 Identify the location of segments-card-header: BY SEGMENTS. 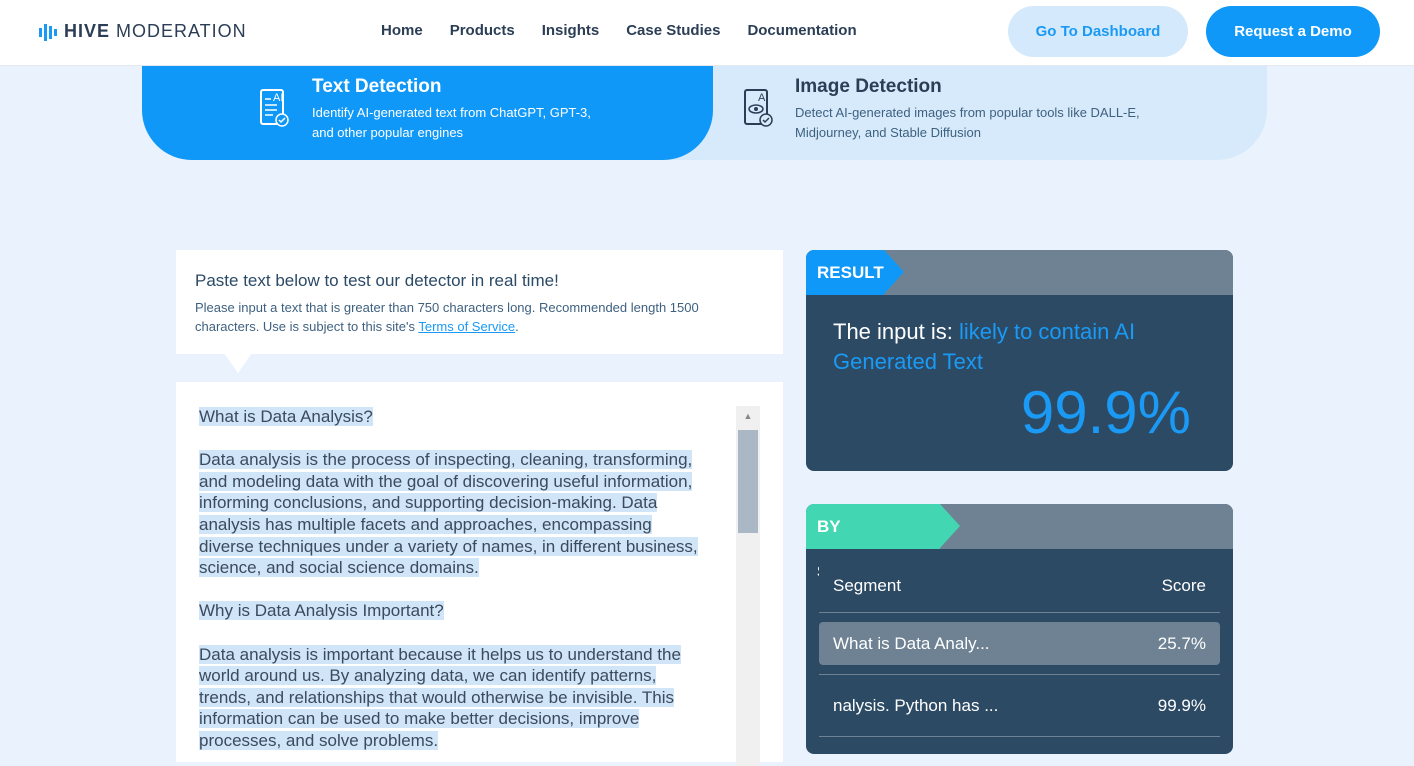
(1019, 542).